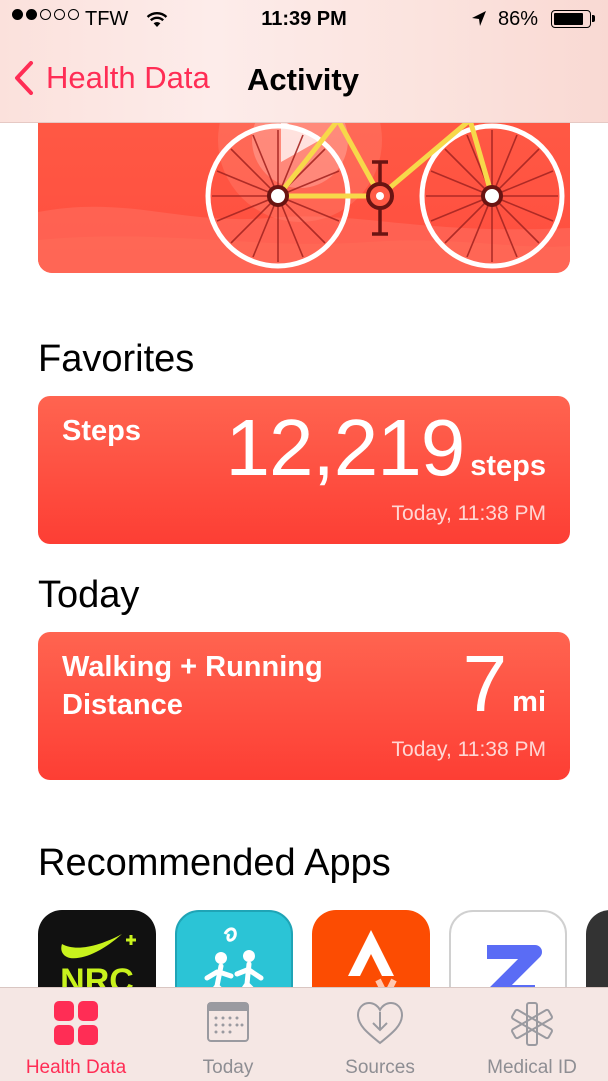 Image resolution: width=608 pixels, height=1081 pixels. I want to click on steps-value: 12,219 steps, so click(386, 448).